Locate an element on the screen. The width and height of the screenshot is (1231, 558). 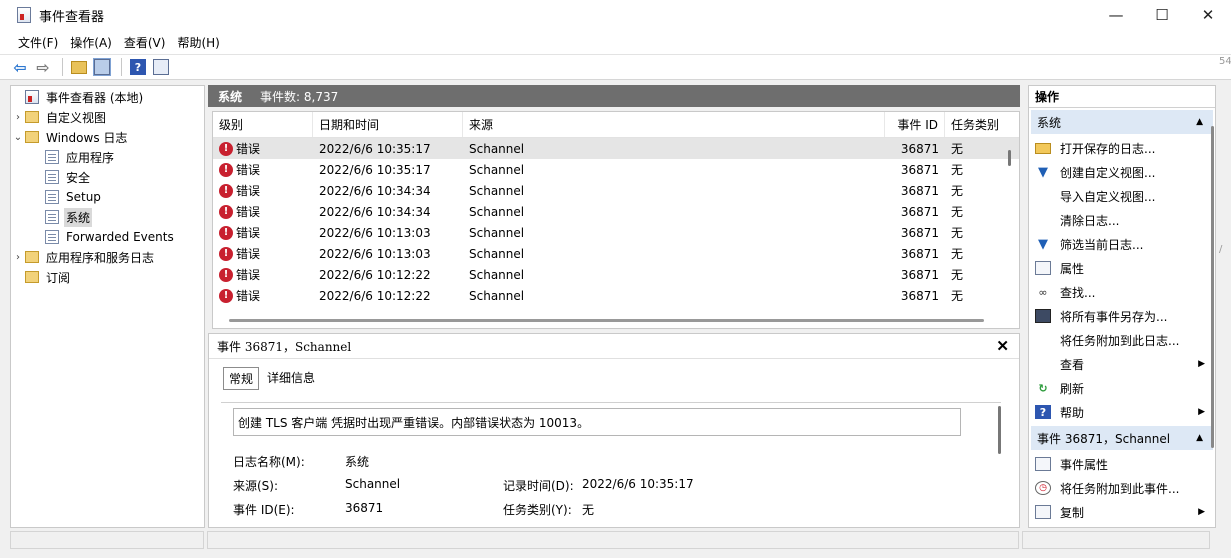
actions-section-event: 事件 36871，Schannel ▲ is located at coordinates (1122, 438).